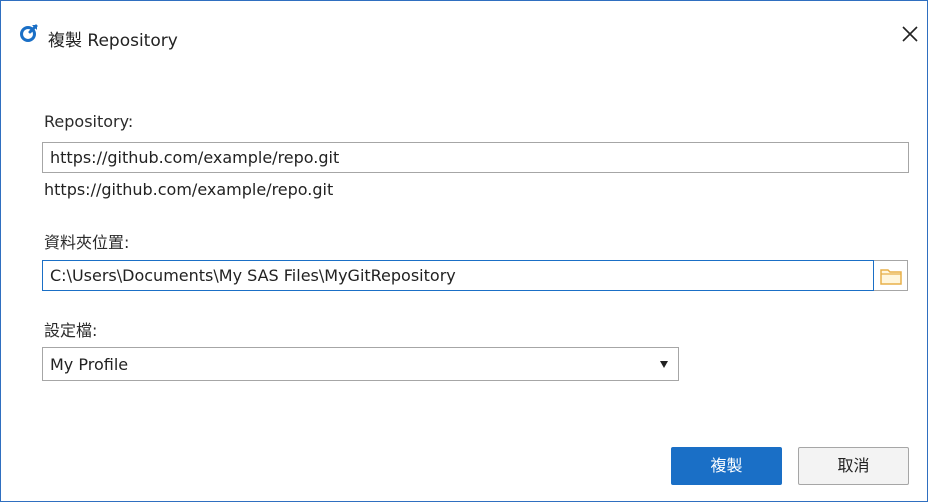 The width and height of the screenshot is (928, 502). Describe the element at coordinates (87, 242) in the screenshot. I see `folder-location-label: 資料夾位置:` at that location.